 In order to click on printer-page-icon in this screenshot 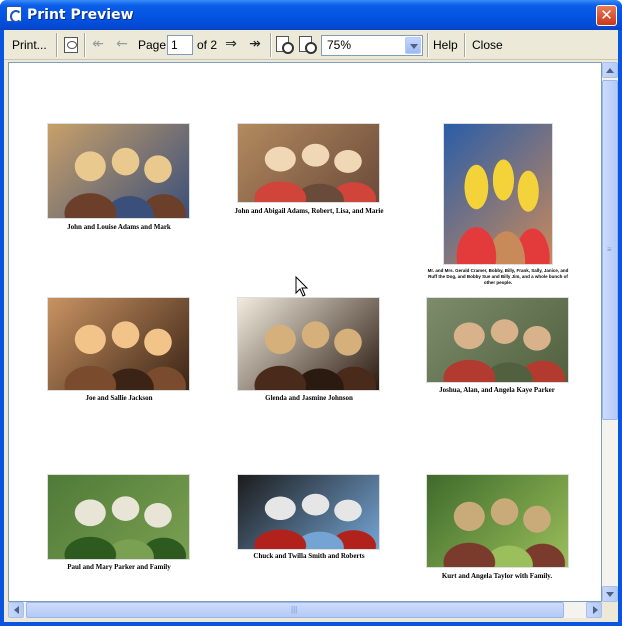, I will do `click(71, 44)`.